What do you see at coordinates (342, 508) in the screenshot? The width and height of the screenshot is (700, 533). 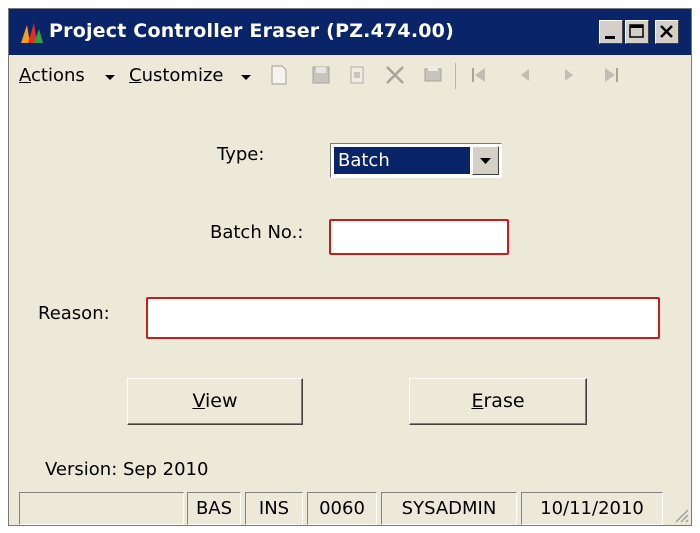 I see `status-code: 0060` at bounding box center [342, 508].